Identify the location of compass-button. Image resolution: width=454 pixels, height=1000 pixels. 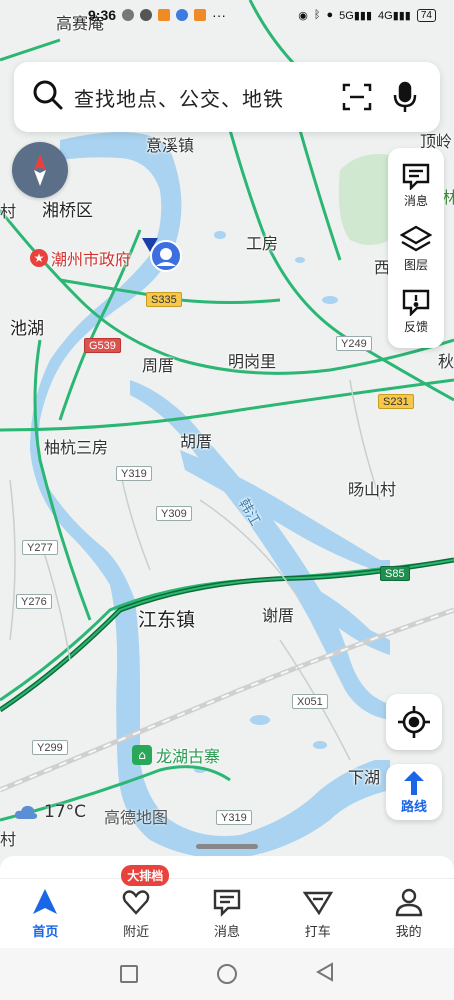
(40, 170).